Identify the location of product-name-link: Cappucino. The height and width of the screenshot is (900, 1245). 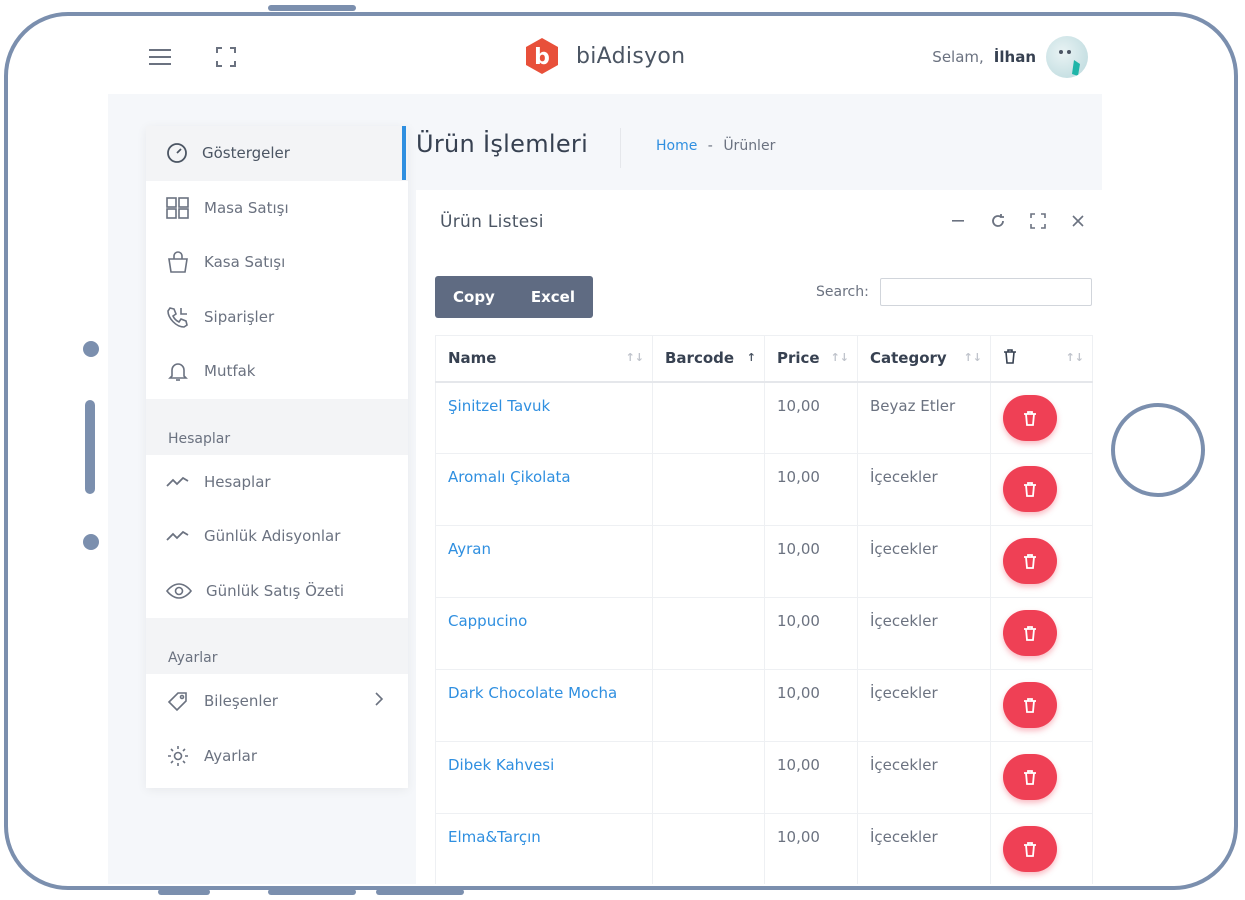
(544, 633).